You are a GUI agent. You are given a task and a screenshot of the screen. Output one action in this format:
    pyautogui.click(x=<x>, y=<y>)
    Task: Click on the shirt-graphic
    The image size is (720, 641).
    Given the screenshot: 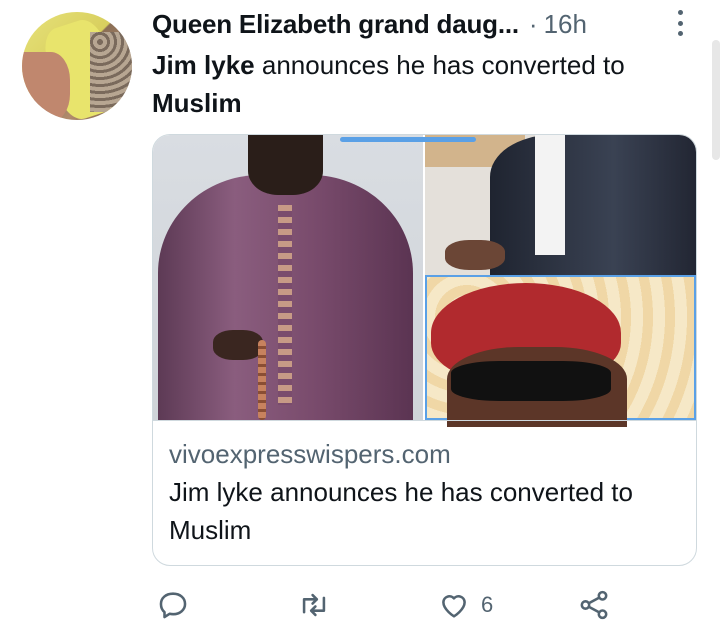 What is the action you would take?
    pyautogui.click(x=550, y=195)
    